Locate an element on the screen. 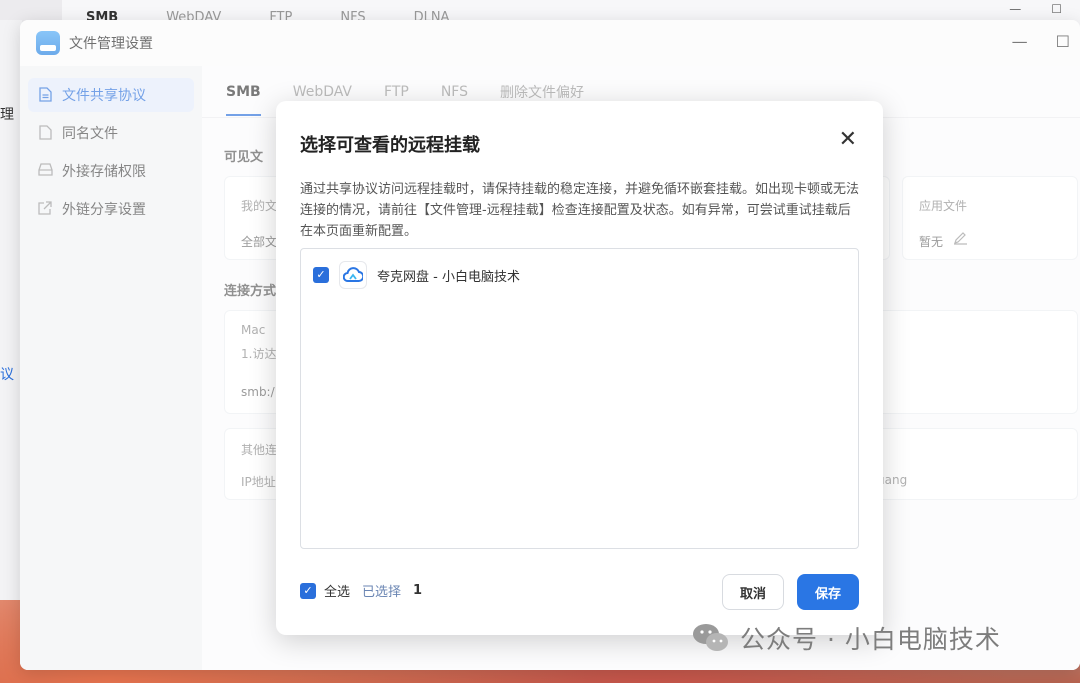 The width and height of the screenshot is (1080, 683). dialog-title: 选择可查看的远程挂载 is located at coordinates (390, 145).